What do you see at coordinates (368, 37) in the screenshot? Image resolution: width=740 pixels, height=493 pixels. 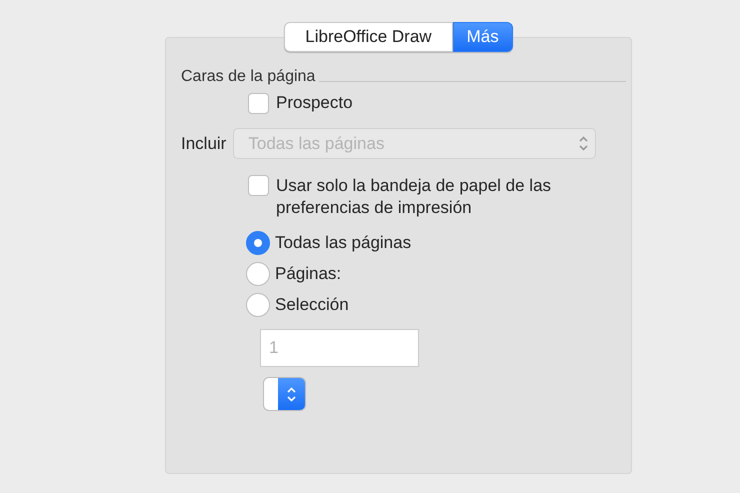 I see `tab: LibreOffice Draw` at bounding box center [368, 37].